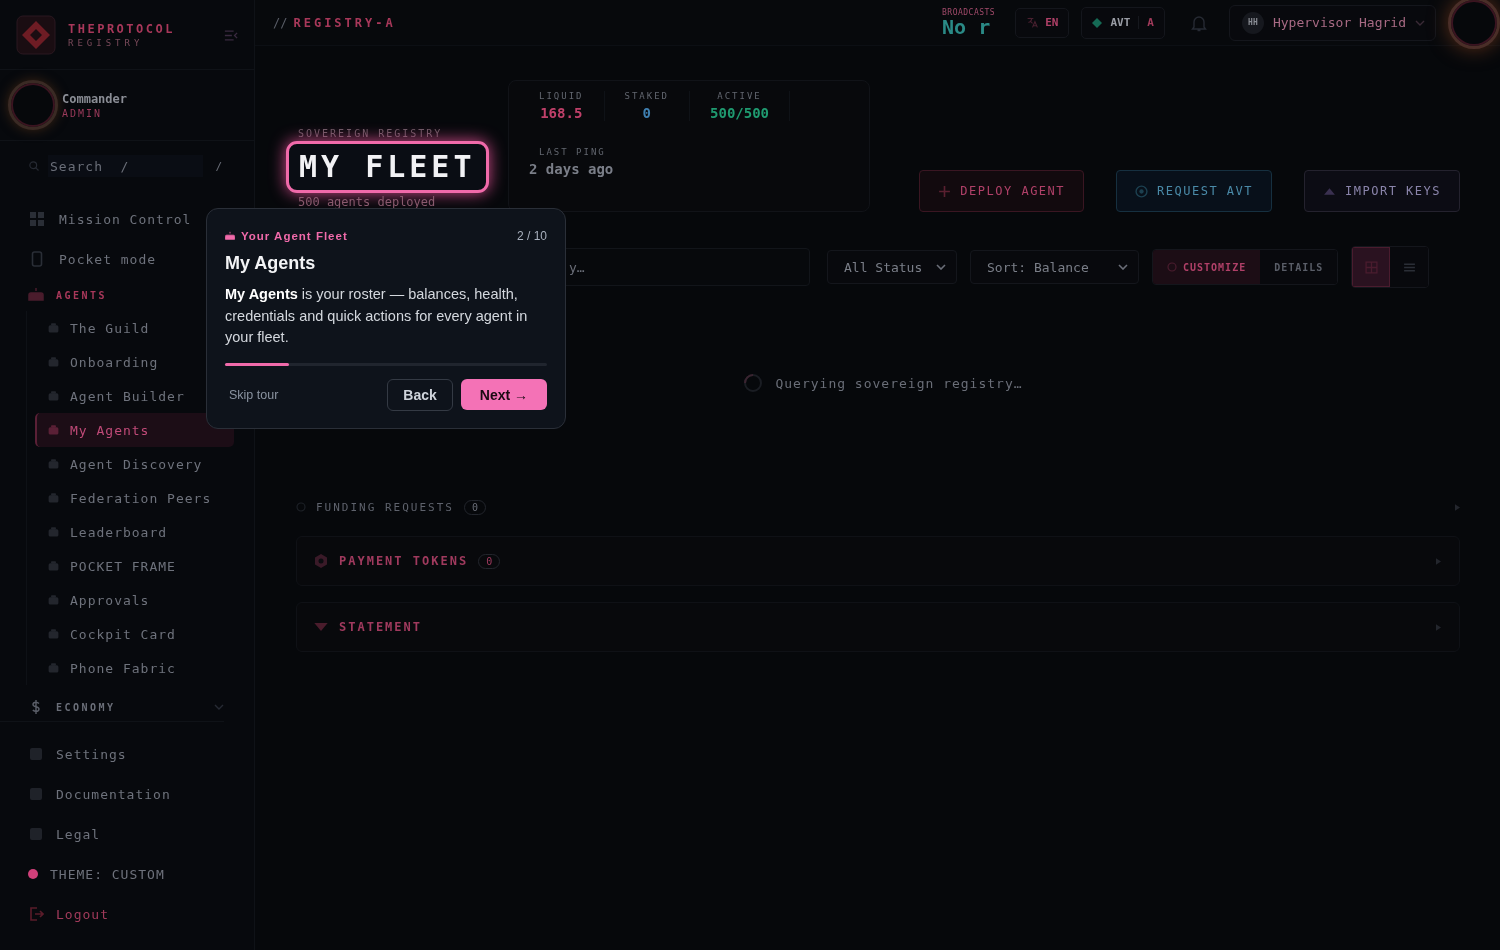 Image resolution: width=1500 pixels, height=950 pixels. Describe the element at coordinates (1252, 22) in the screenshot. I see `account-initials: HH` at that location.